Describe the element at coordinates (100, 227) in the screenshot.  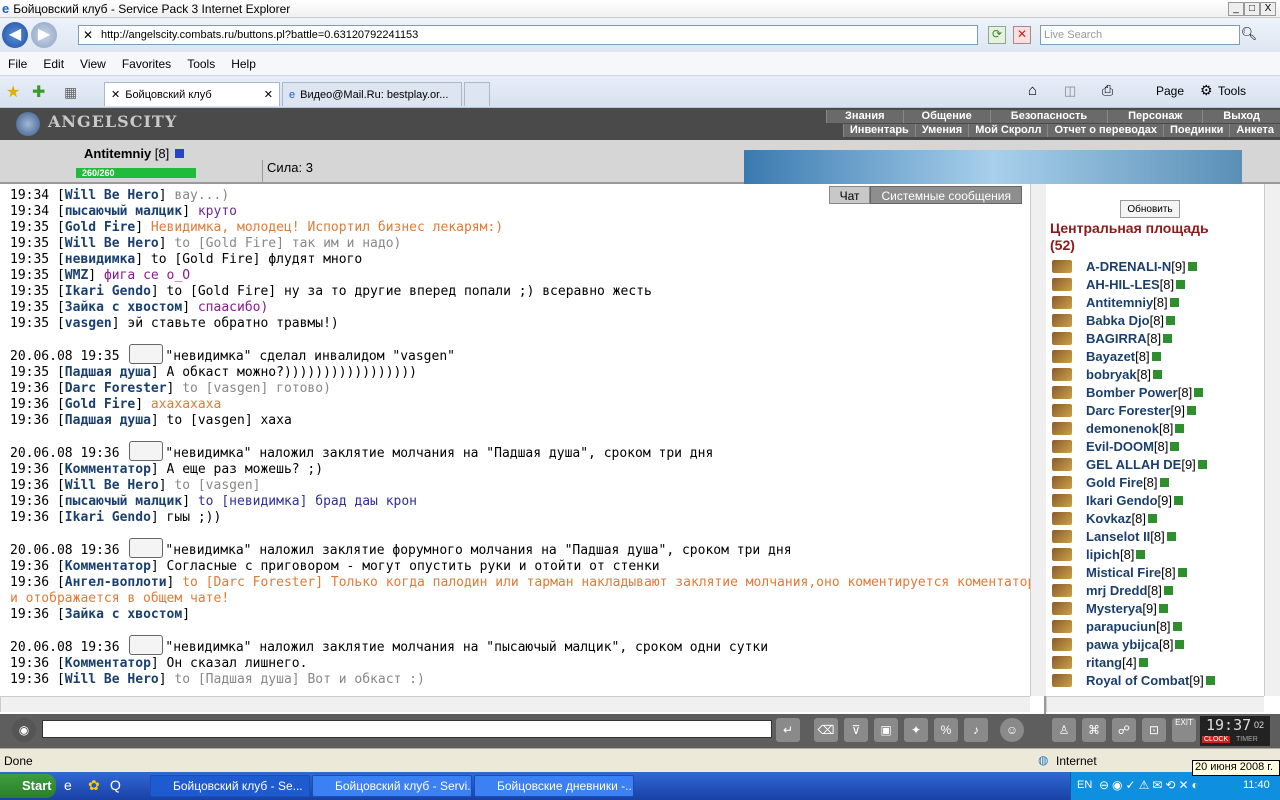
I see `message-nick: Gold Fire` at that location.